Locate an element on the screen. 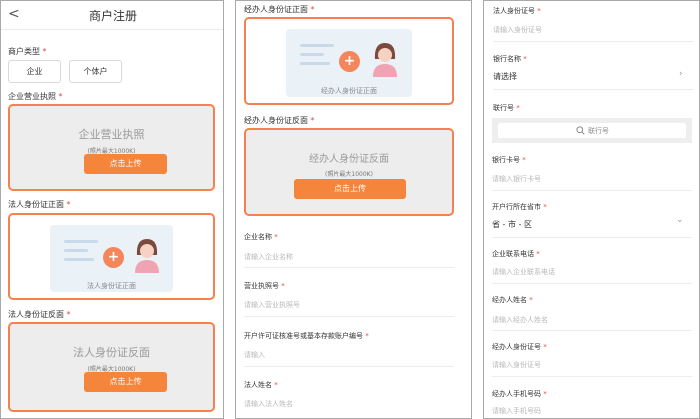 This screenshot has height=419, width=700. legal-name-input: 请输入法人姓名 is located at coordinates (268, 404).